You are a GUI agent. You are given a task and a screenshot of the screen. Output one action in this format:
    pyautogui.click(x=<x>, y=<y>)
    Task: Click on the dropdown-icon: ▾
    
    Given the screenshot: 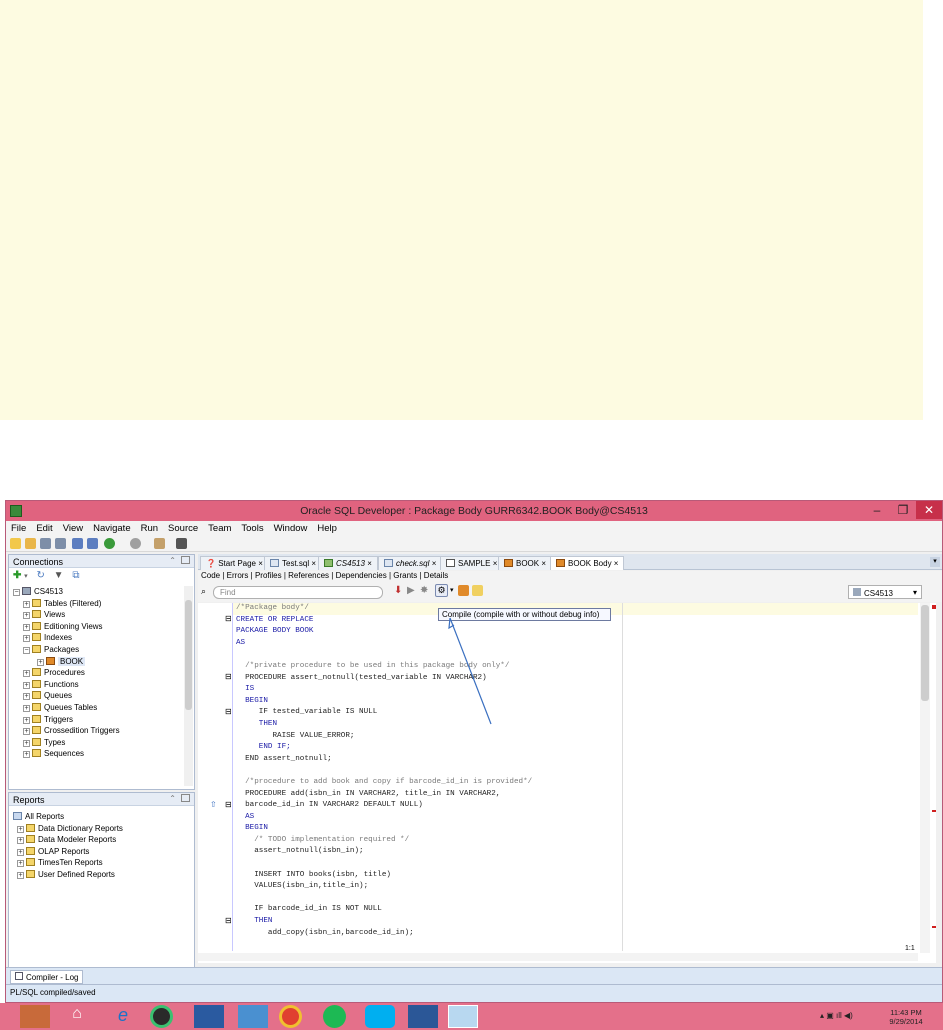 What is the action you would take?
    pyautogui.click(x=26, y=576)
    